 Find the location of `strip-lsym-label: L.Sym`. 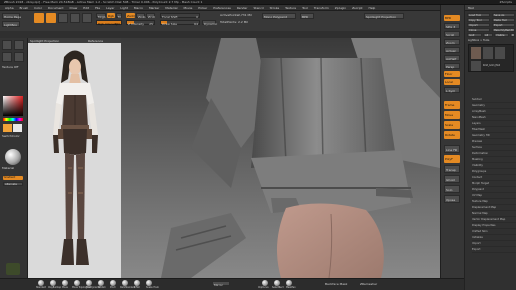

strip-lsym-label: L.Sym is located at coordinates (451, 91).